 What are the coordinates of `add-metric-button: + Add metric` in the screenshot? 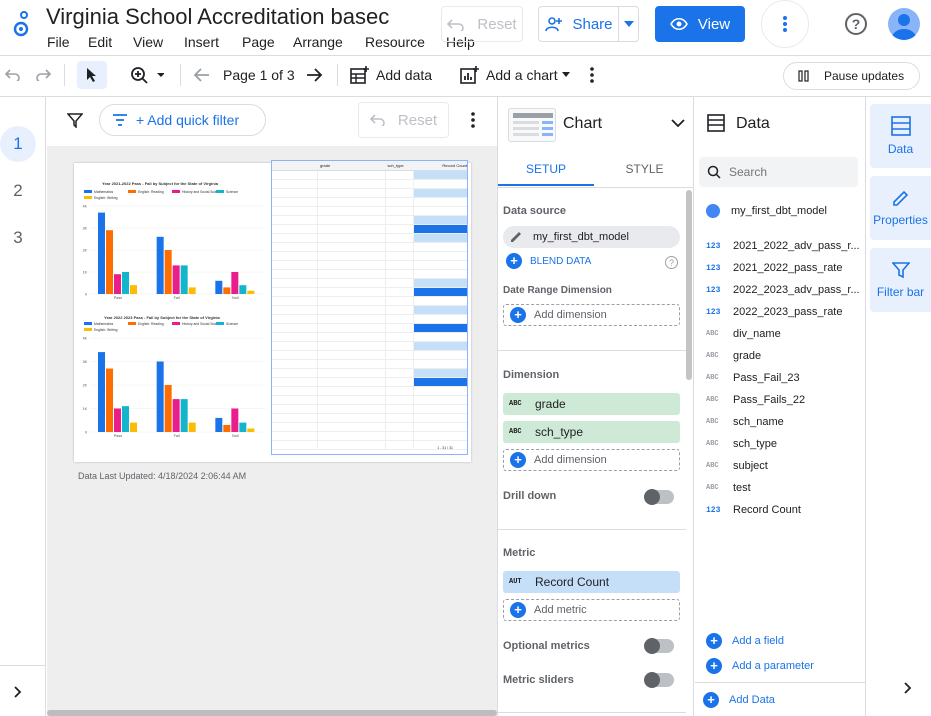 It's located at (591, 610).